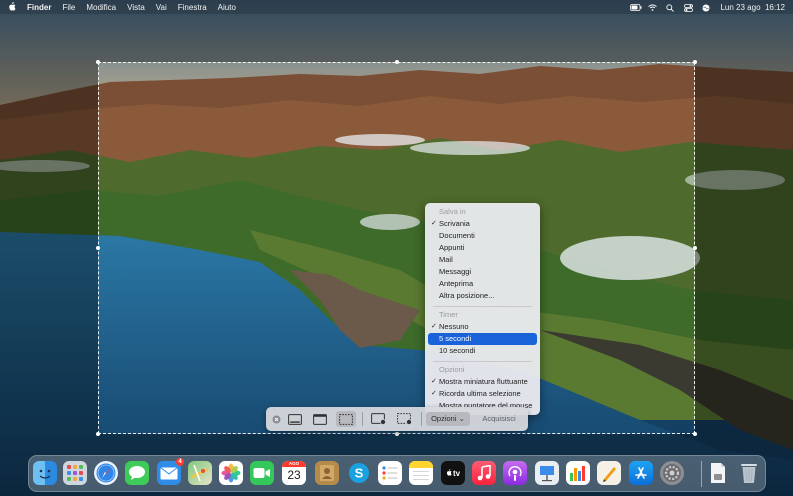 The image size is (793, 496). What do you see at coordinates (276, 419) in the screenshot?
I see `close-icon` at bounding box center [276, 419].